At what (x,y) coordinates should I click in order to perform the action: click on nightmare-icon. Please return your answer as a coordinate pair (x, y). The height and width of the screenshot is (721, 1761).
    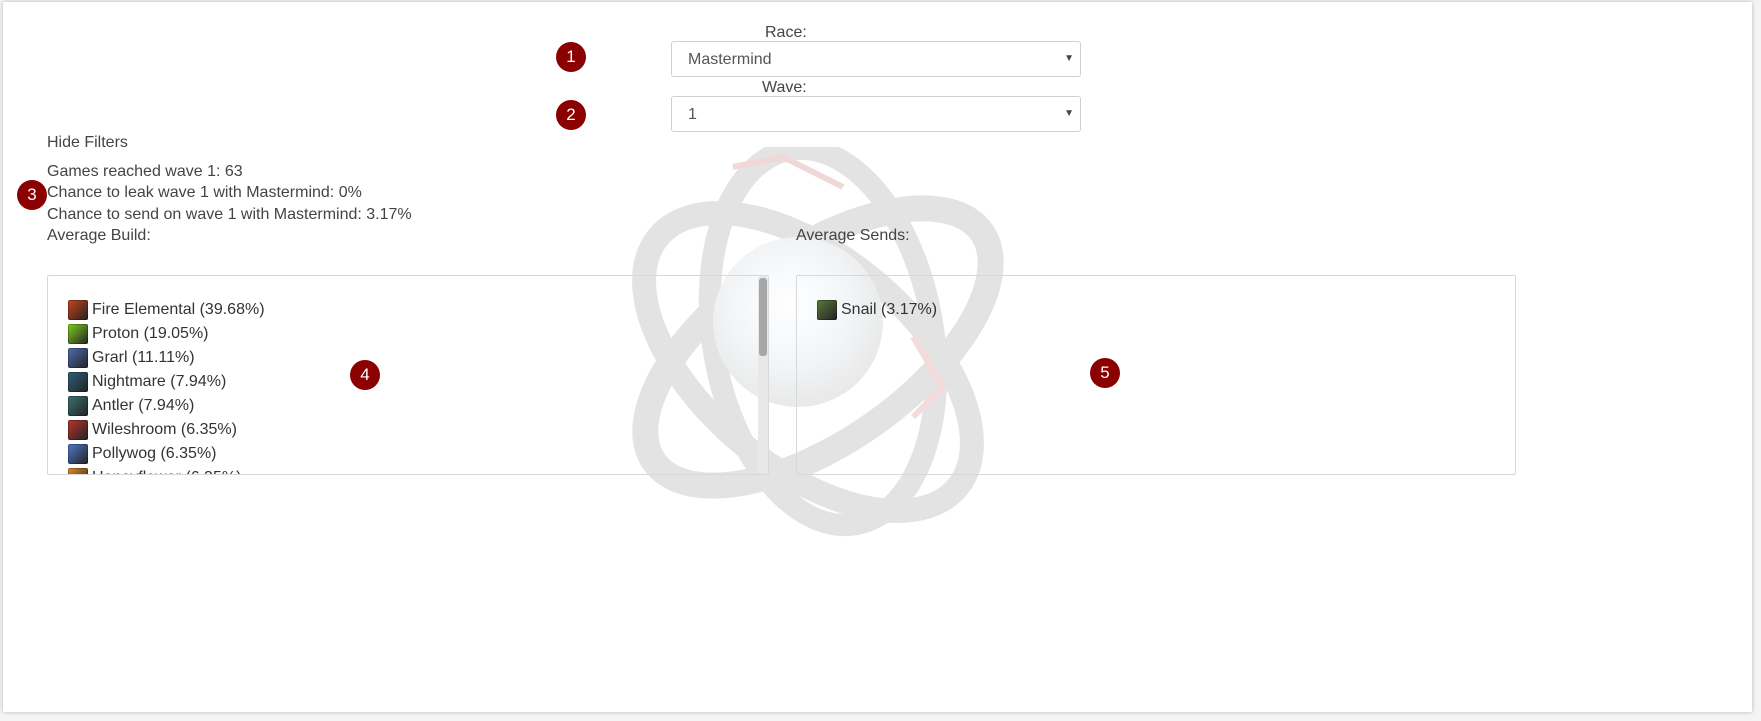
    Looking at the image, I should click on (78, 382).